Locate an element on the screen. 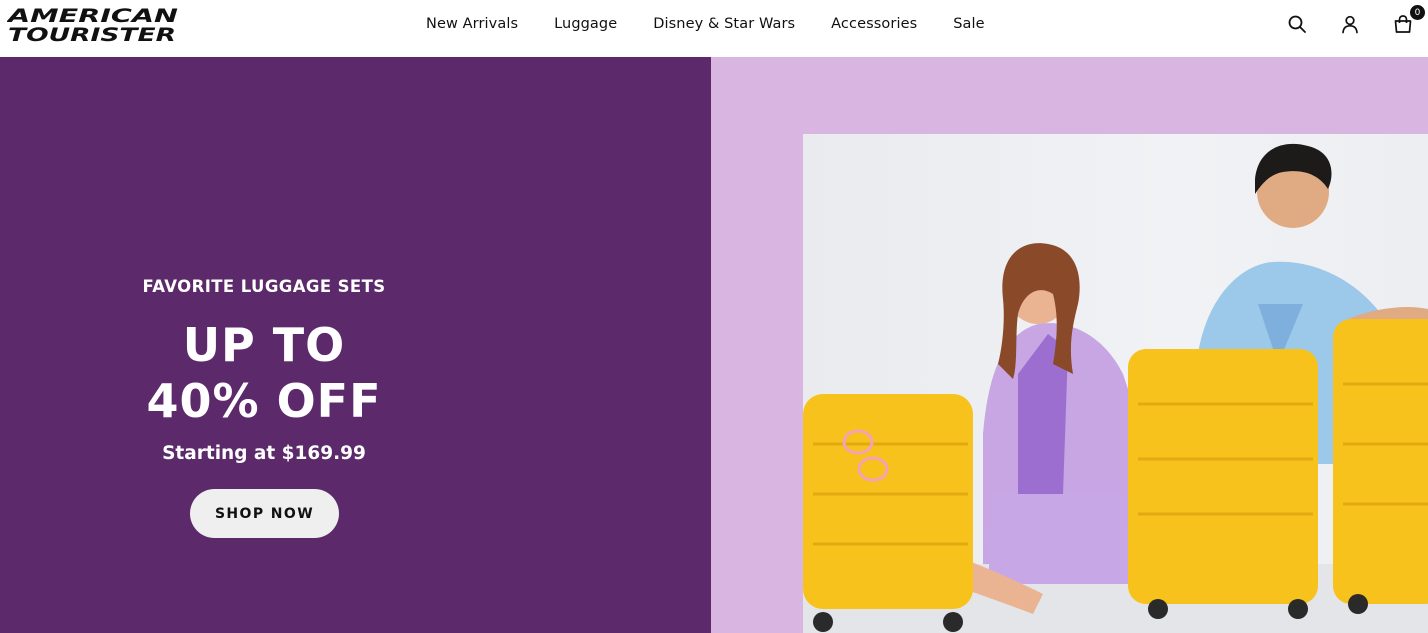 This screenshot has width=1428, height=633. cart-button: 0 is located at coordinates (1407, 21).